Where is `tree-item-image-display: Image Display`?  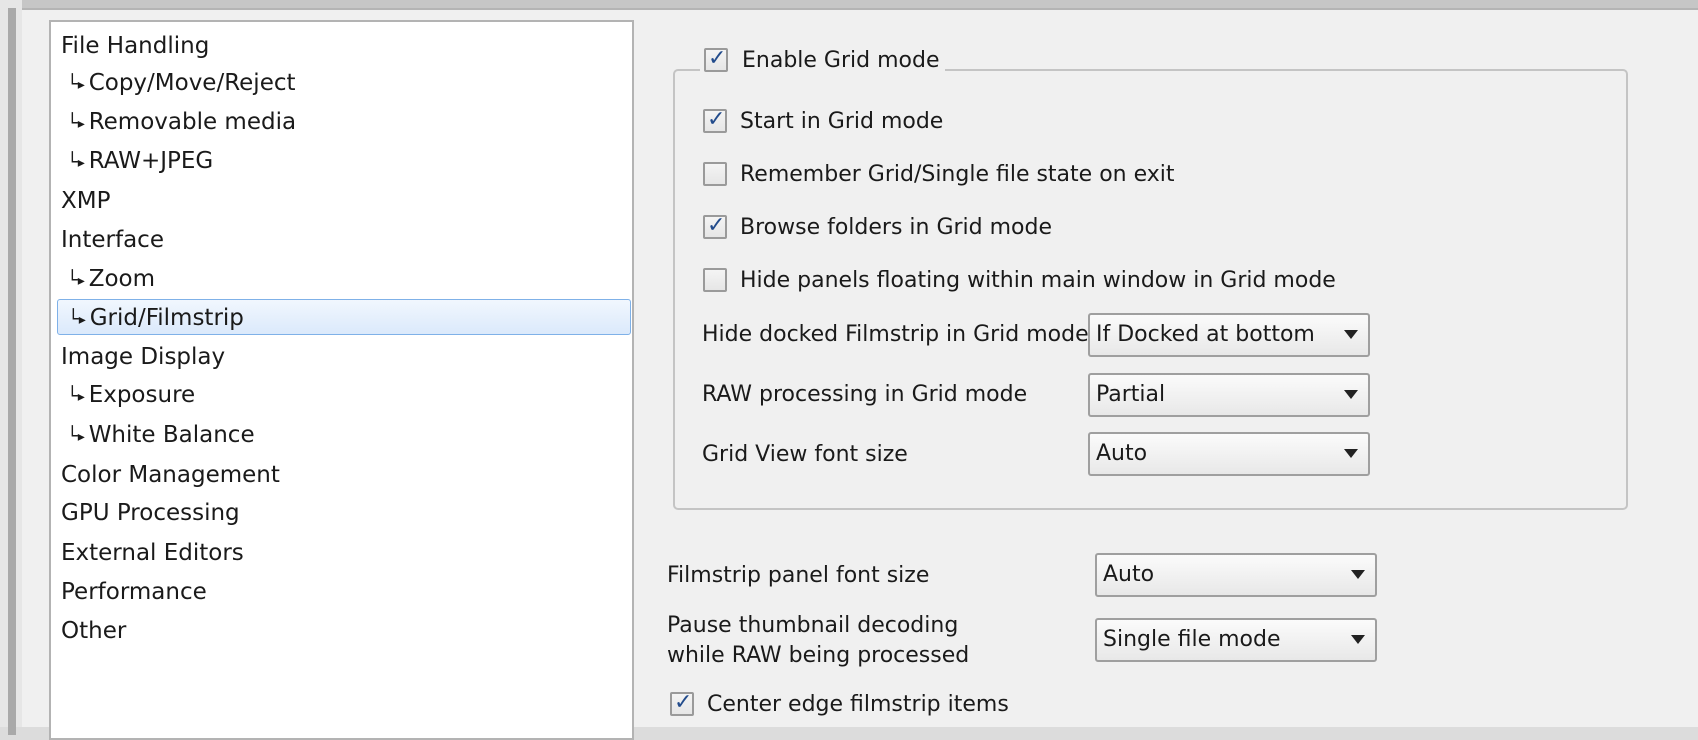 tree-item-image-display: Image Display is located at coordinates (344, 357).